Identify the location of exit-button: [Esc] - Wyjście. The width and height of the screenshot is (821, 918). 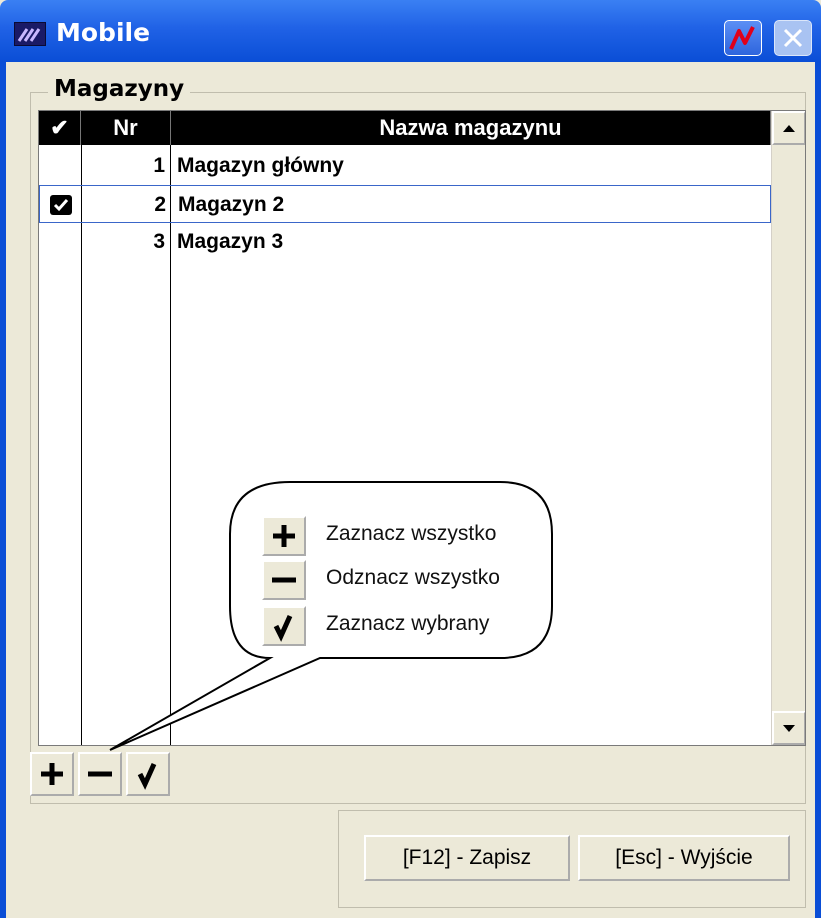
(684, 858).